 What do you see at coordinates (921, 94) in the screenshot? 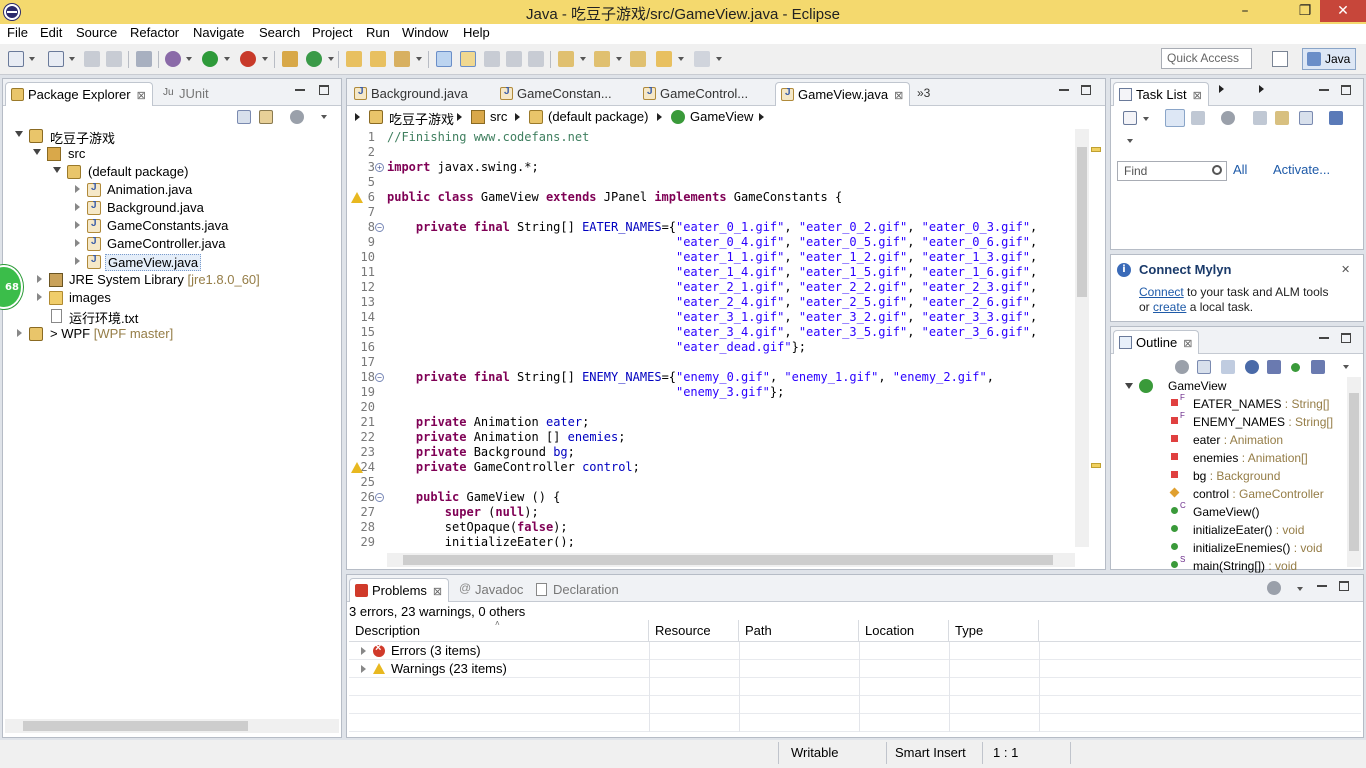
I see `tab-overflow: »3` at bounding box center [921, 94].